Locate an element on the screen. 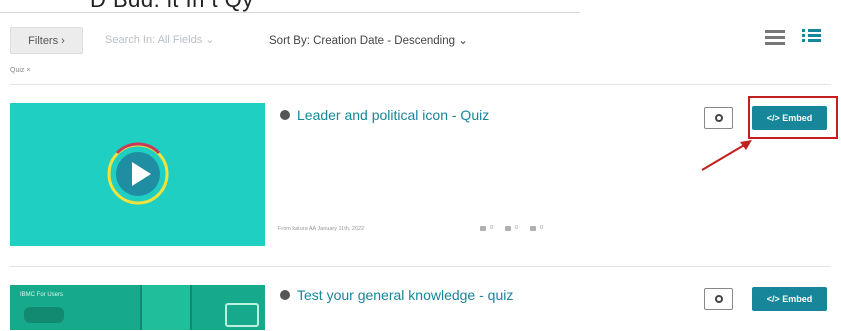 This screenshot has height=331, width=841. entry-title-text: Test your general knowledge - quiz is located at coordinates (405, 295).